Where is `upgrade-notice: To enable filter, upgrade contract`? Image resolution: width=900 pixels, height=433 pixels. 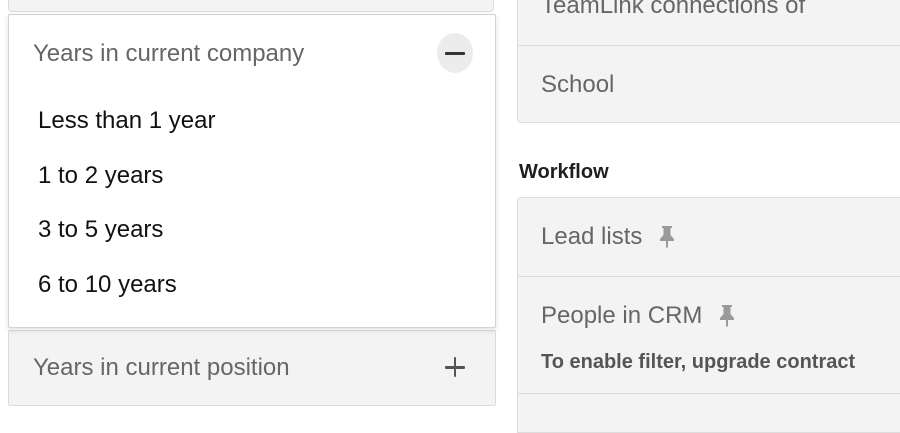
upgrade-notice: To enable filter, upgrade contract is located at coordinates (698, 362).